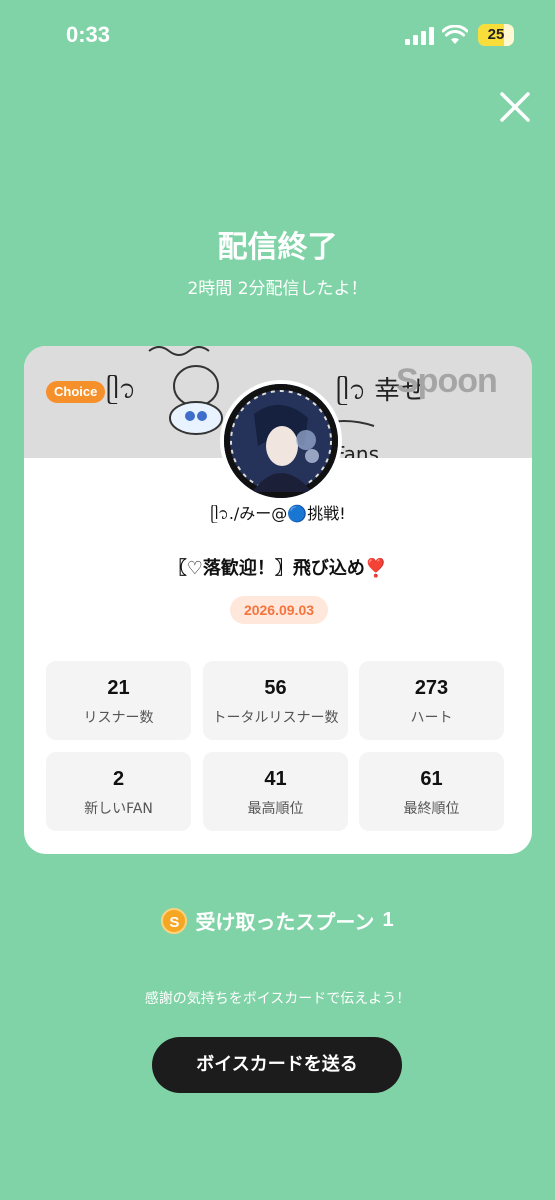 This screenshot has width=555, height=1200. Describe the element at coordinates (275, 700) in the screenshot. I see `stat-total-listeners: 56 トータルリスナー数` at that location.